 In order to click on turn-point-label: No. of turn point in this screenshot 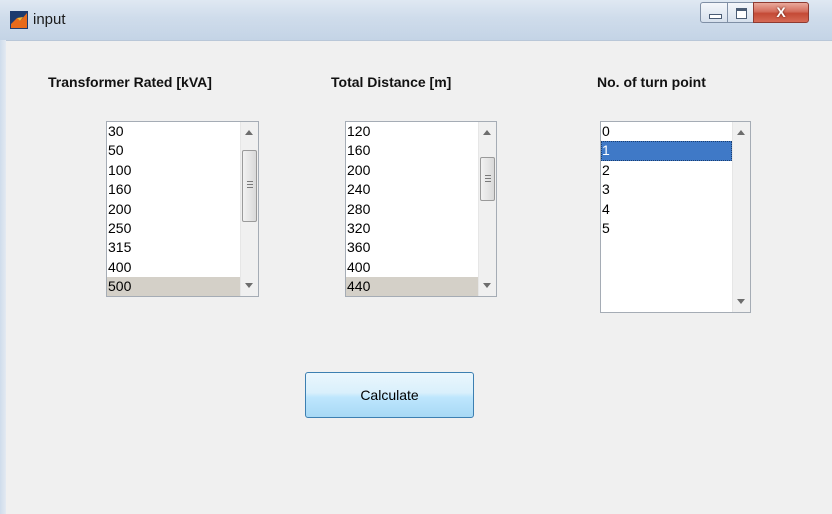, I will do `click(651, 82)`.